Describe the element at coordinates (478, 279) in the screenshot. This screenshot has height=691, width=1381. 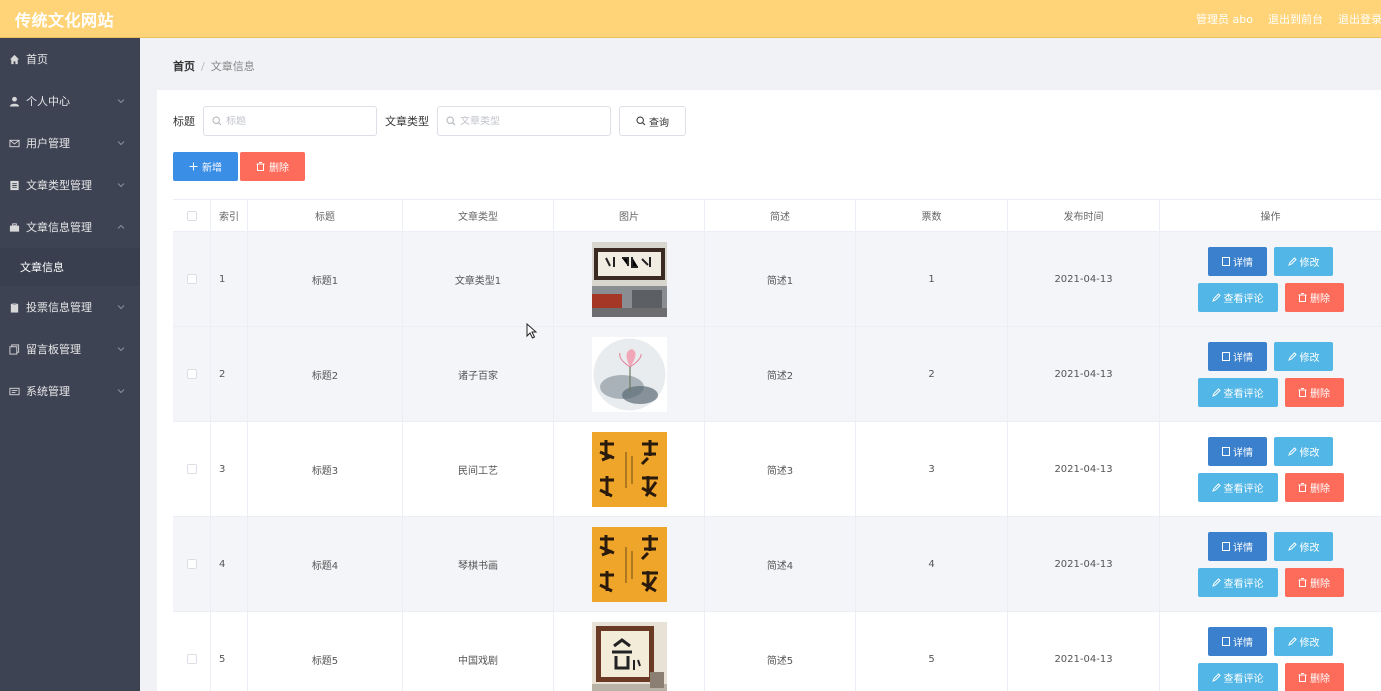
I see `row-type: 文章类型1` at that location.